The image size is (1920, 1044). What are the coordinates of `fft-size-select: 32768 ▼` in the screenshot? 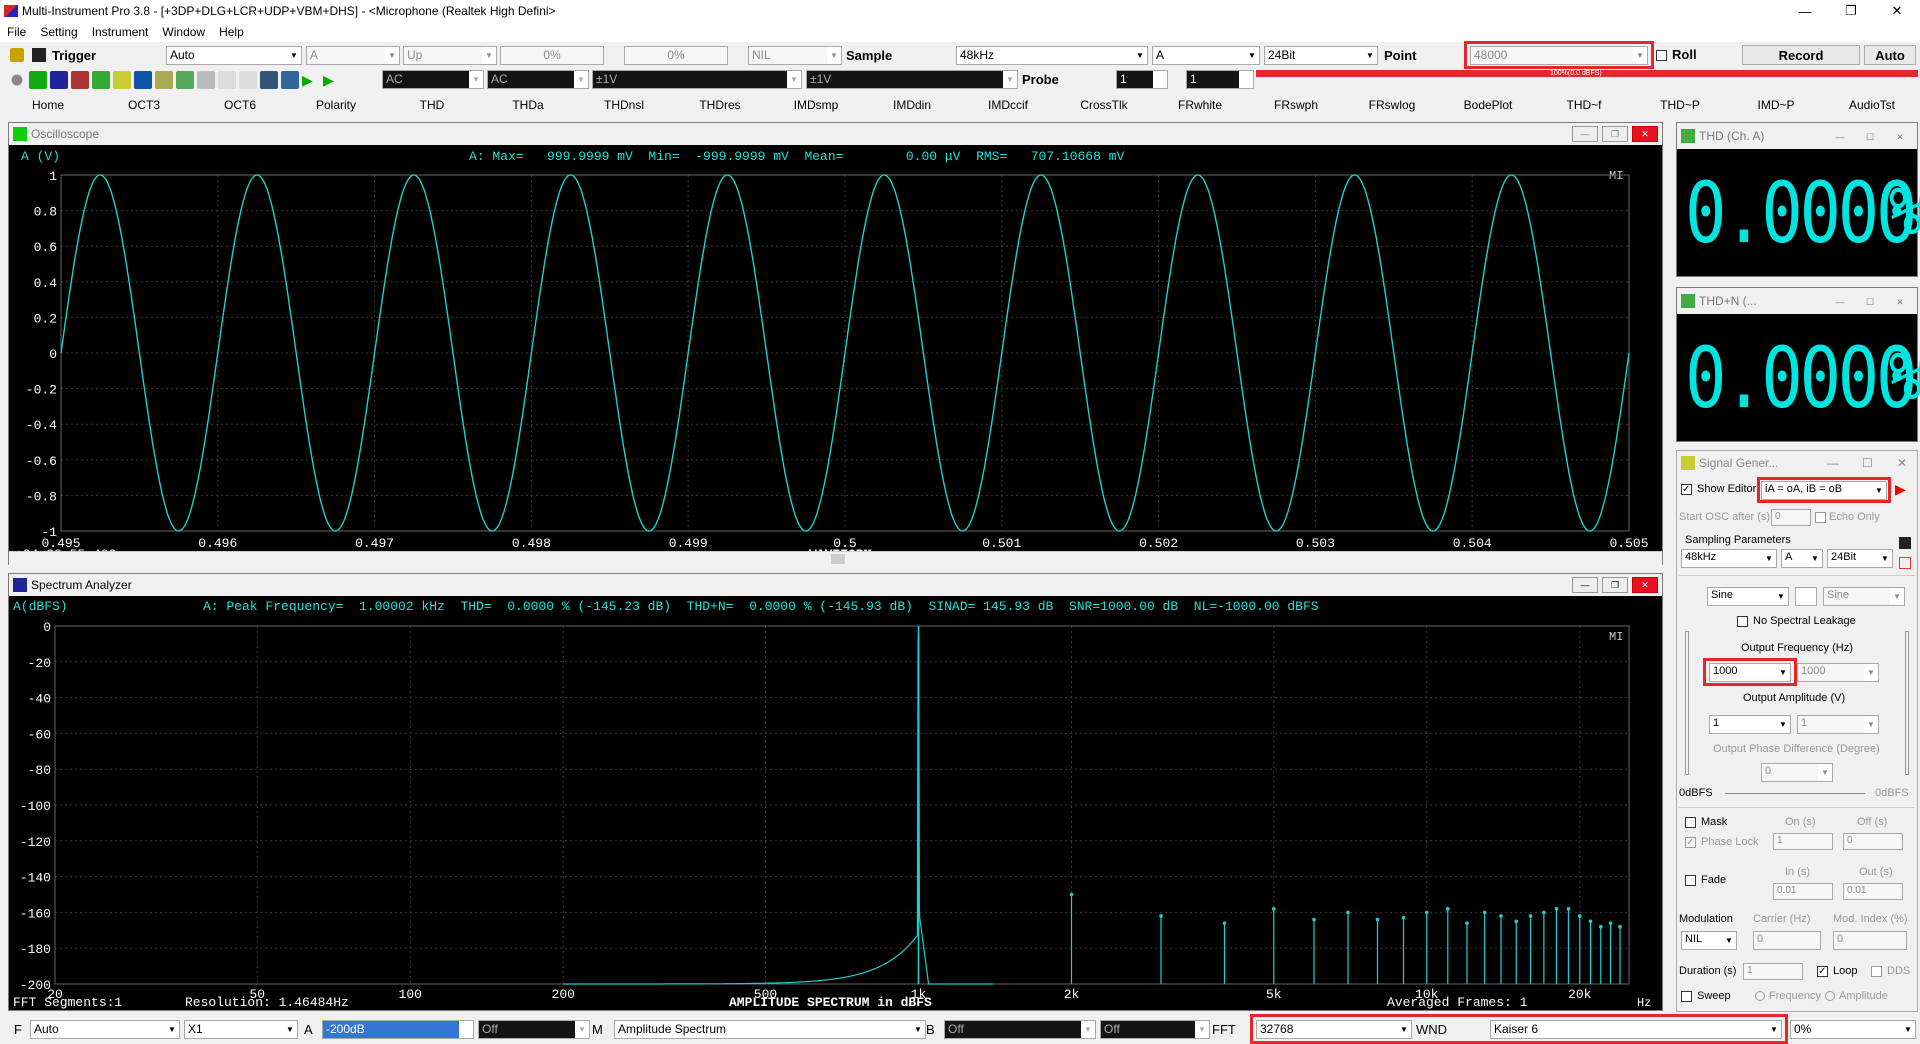 It's located at (1334, 1029).